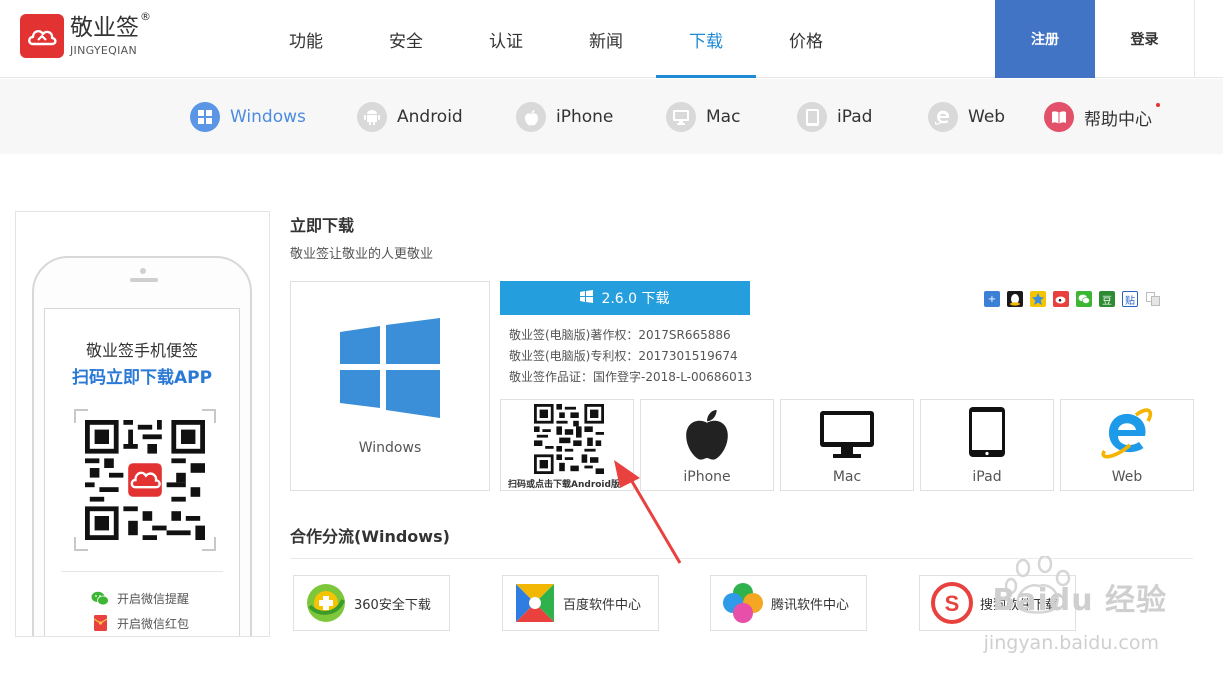 This screenshot has height=688, width=1223. What do you see at coordinates (1038, 299) in the screenshot?
I see `qzone-icon` at bounding box center [1038, 299].